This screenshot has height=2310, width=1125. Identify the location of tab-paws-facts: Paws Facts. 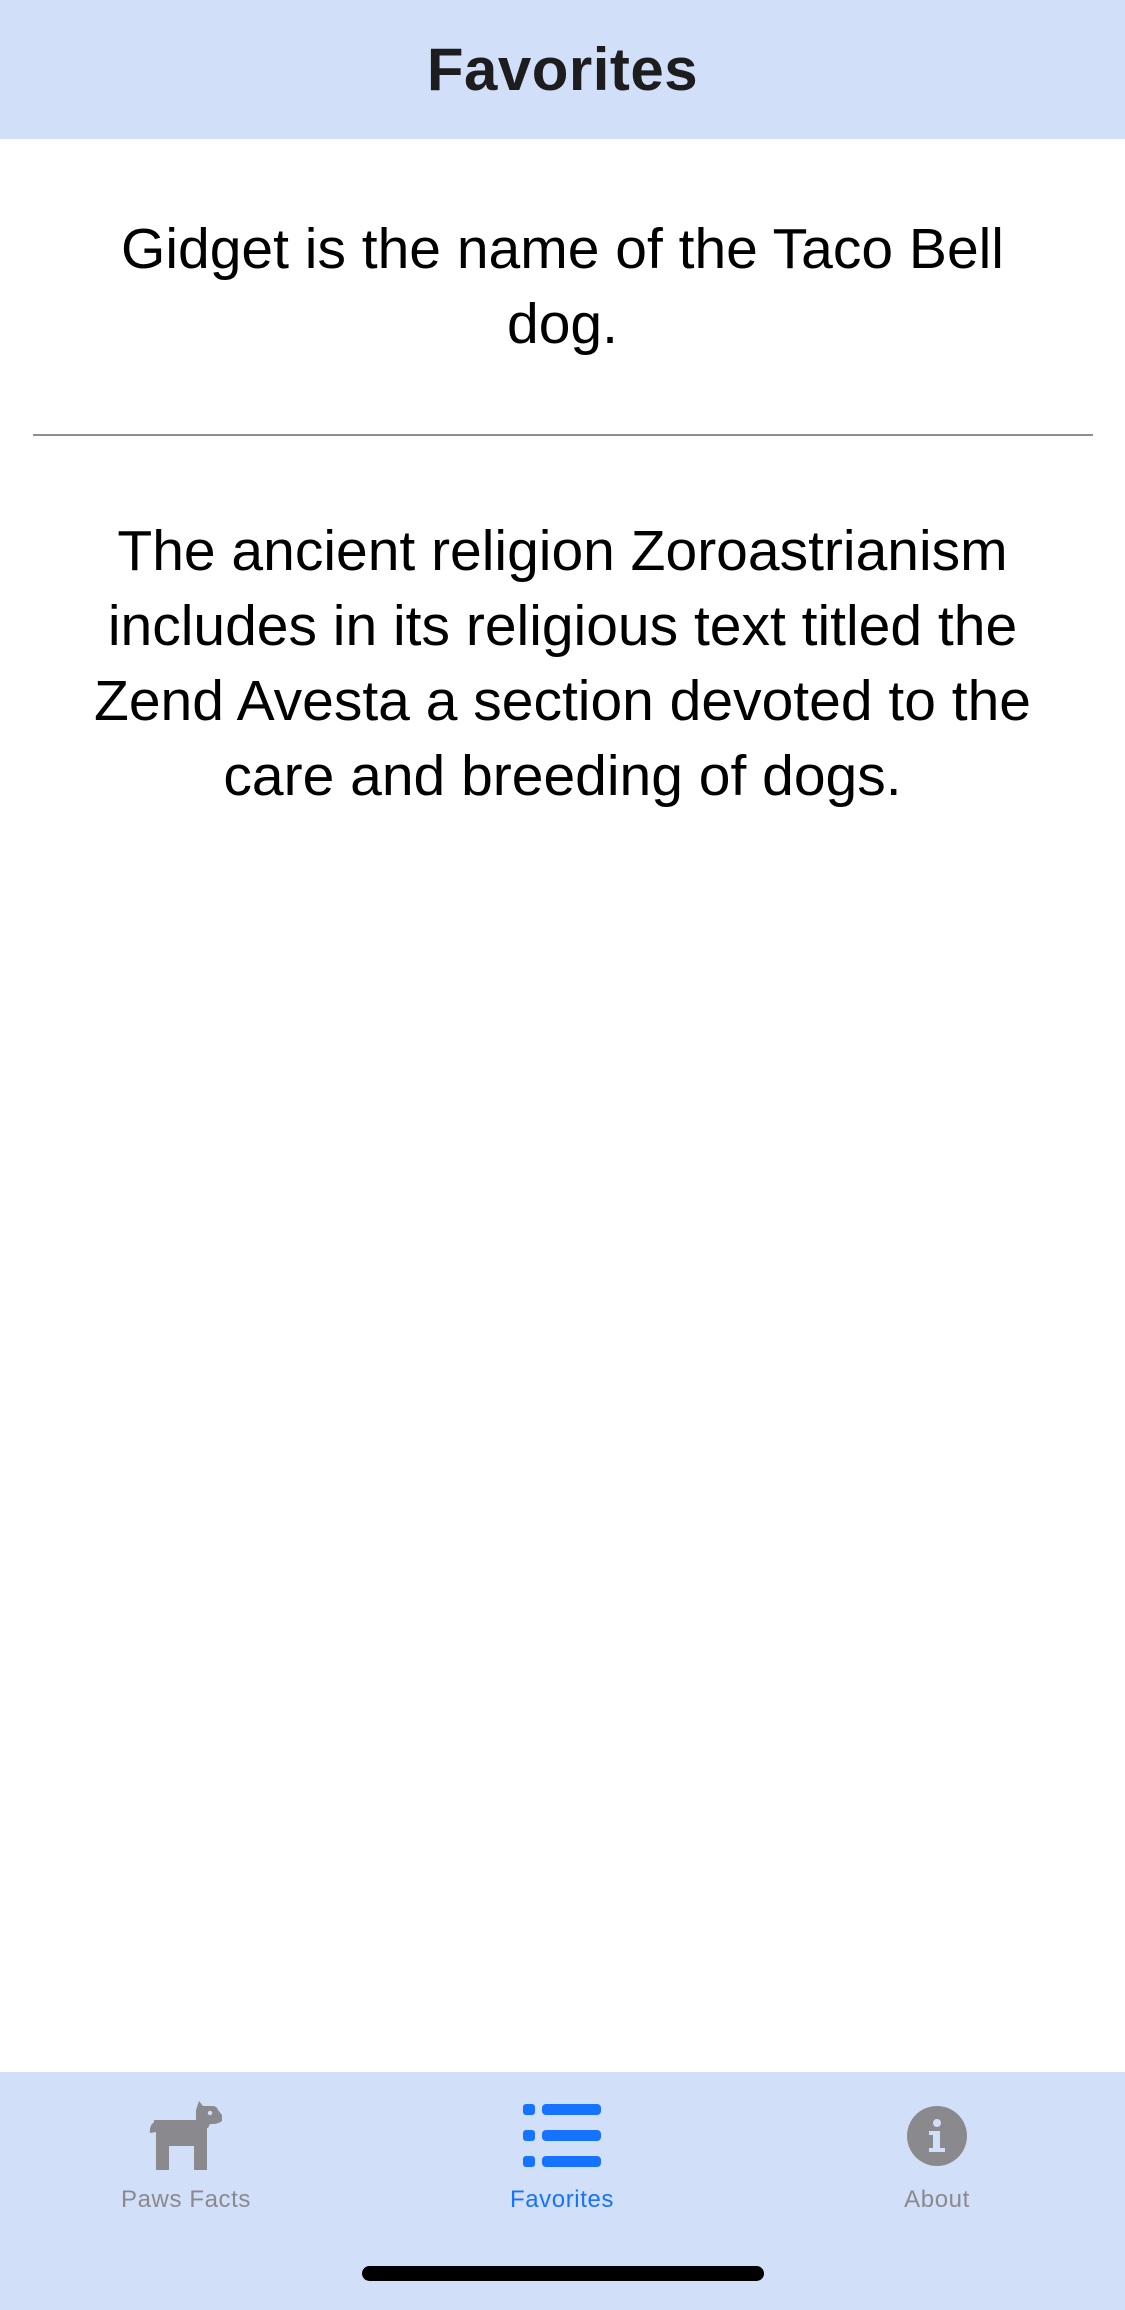
(186, 2156).